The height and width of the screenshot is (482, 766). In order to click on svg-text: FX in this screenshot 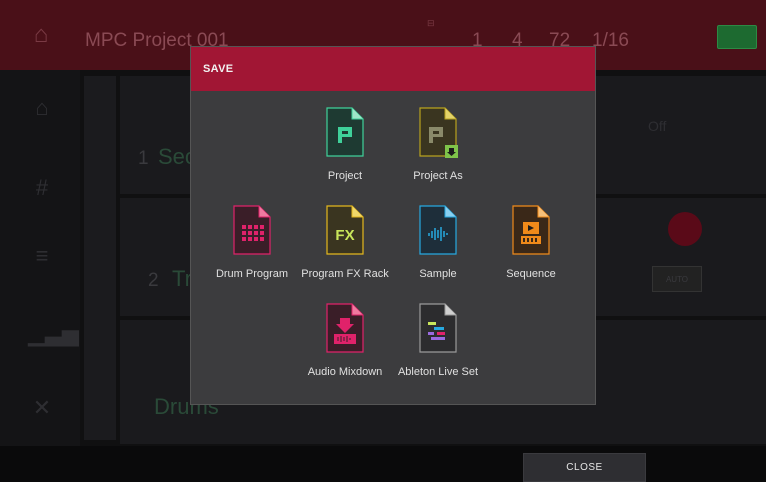, I will do `click(344, 235)`.